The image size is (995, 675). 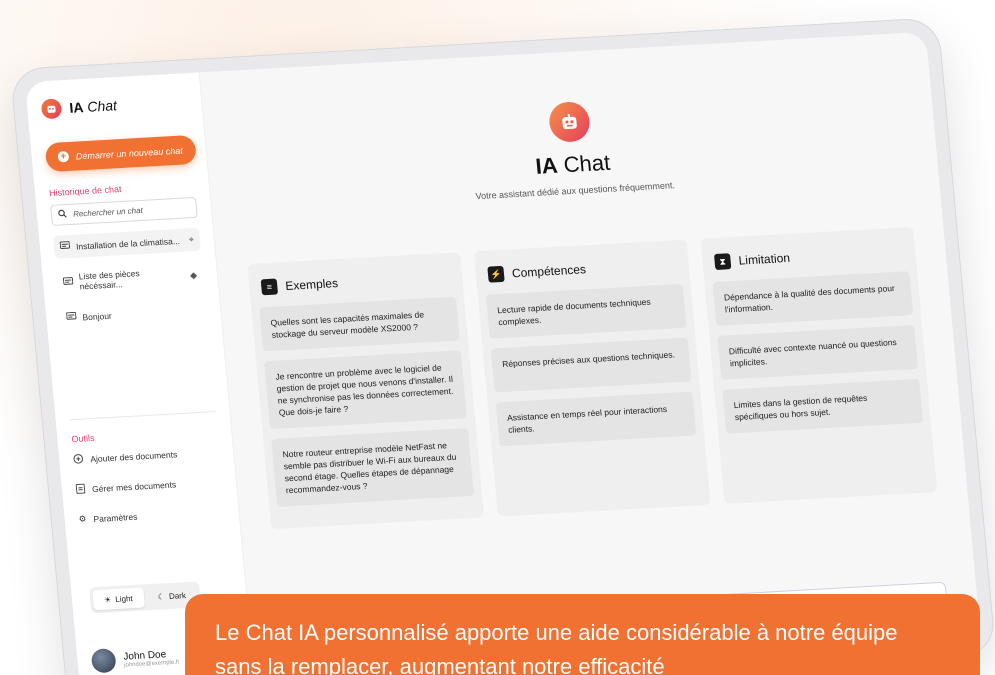 I want to click on manage-documents-button: Gérer mes documents, so click(x=149, y=486).